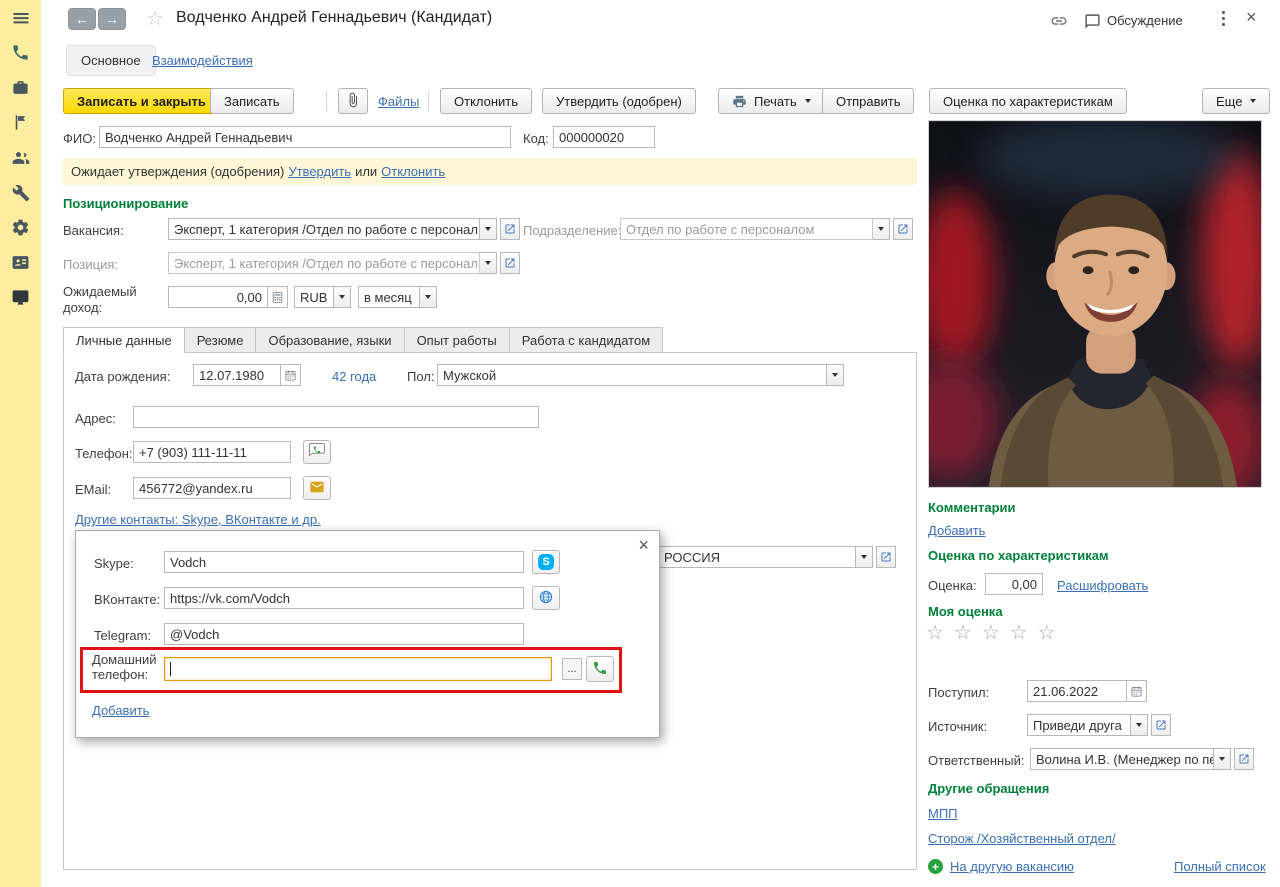  Describe the element at coordinates (20, 17) in the screenshot. I see `menu-icon` at that location.